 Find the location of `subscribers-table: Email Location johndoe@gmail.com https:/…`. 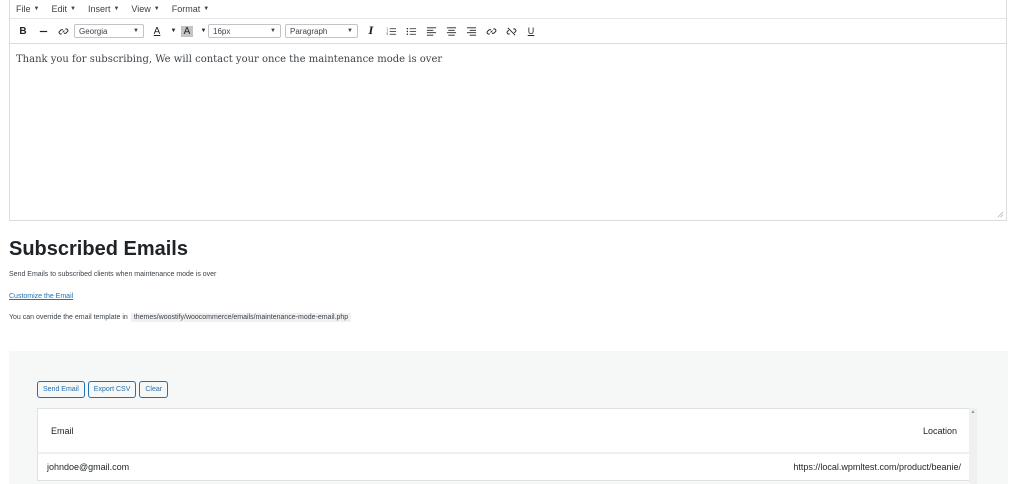

subscribers-table: Email Location johndoe@gmail.com https:/… is located at coordinates (504, 444).